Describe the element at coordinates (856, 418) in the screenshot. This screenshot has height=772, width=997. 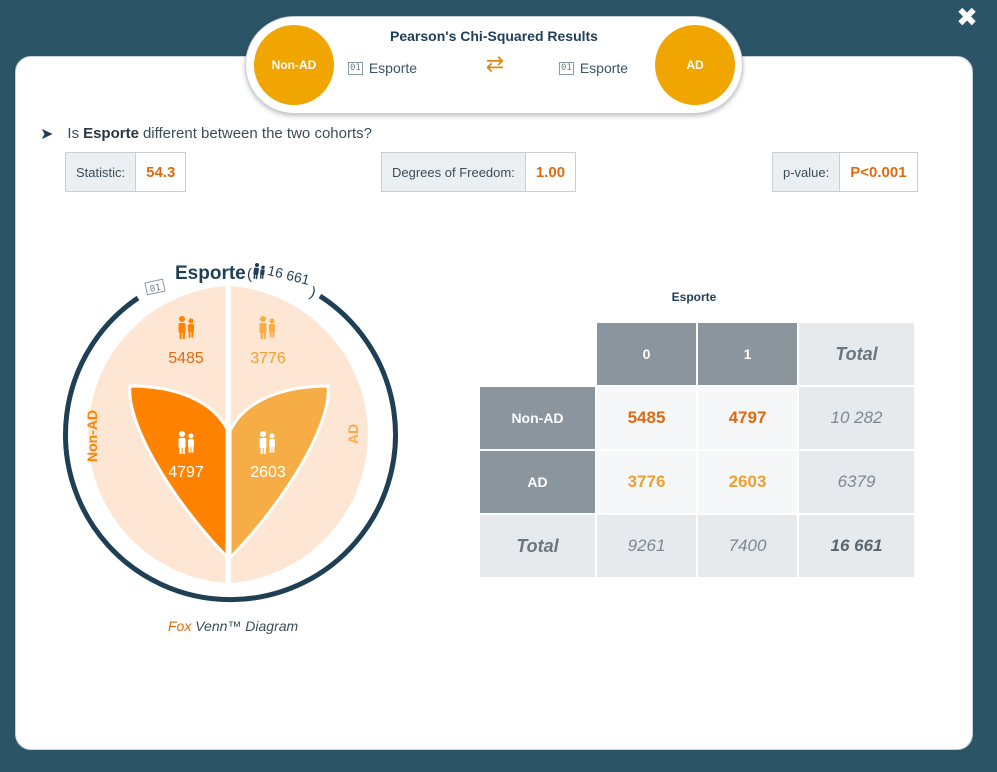
I see `row-total-non-ad: 10 282` at that location.